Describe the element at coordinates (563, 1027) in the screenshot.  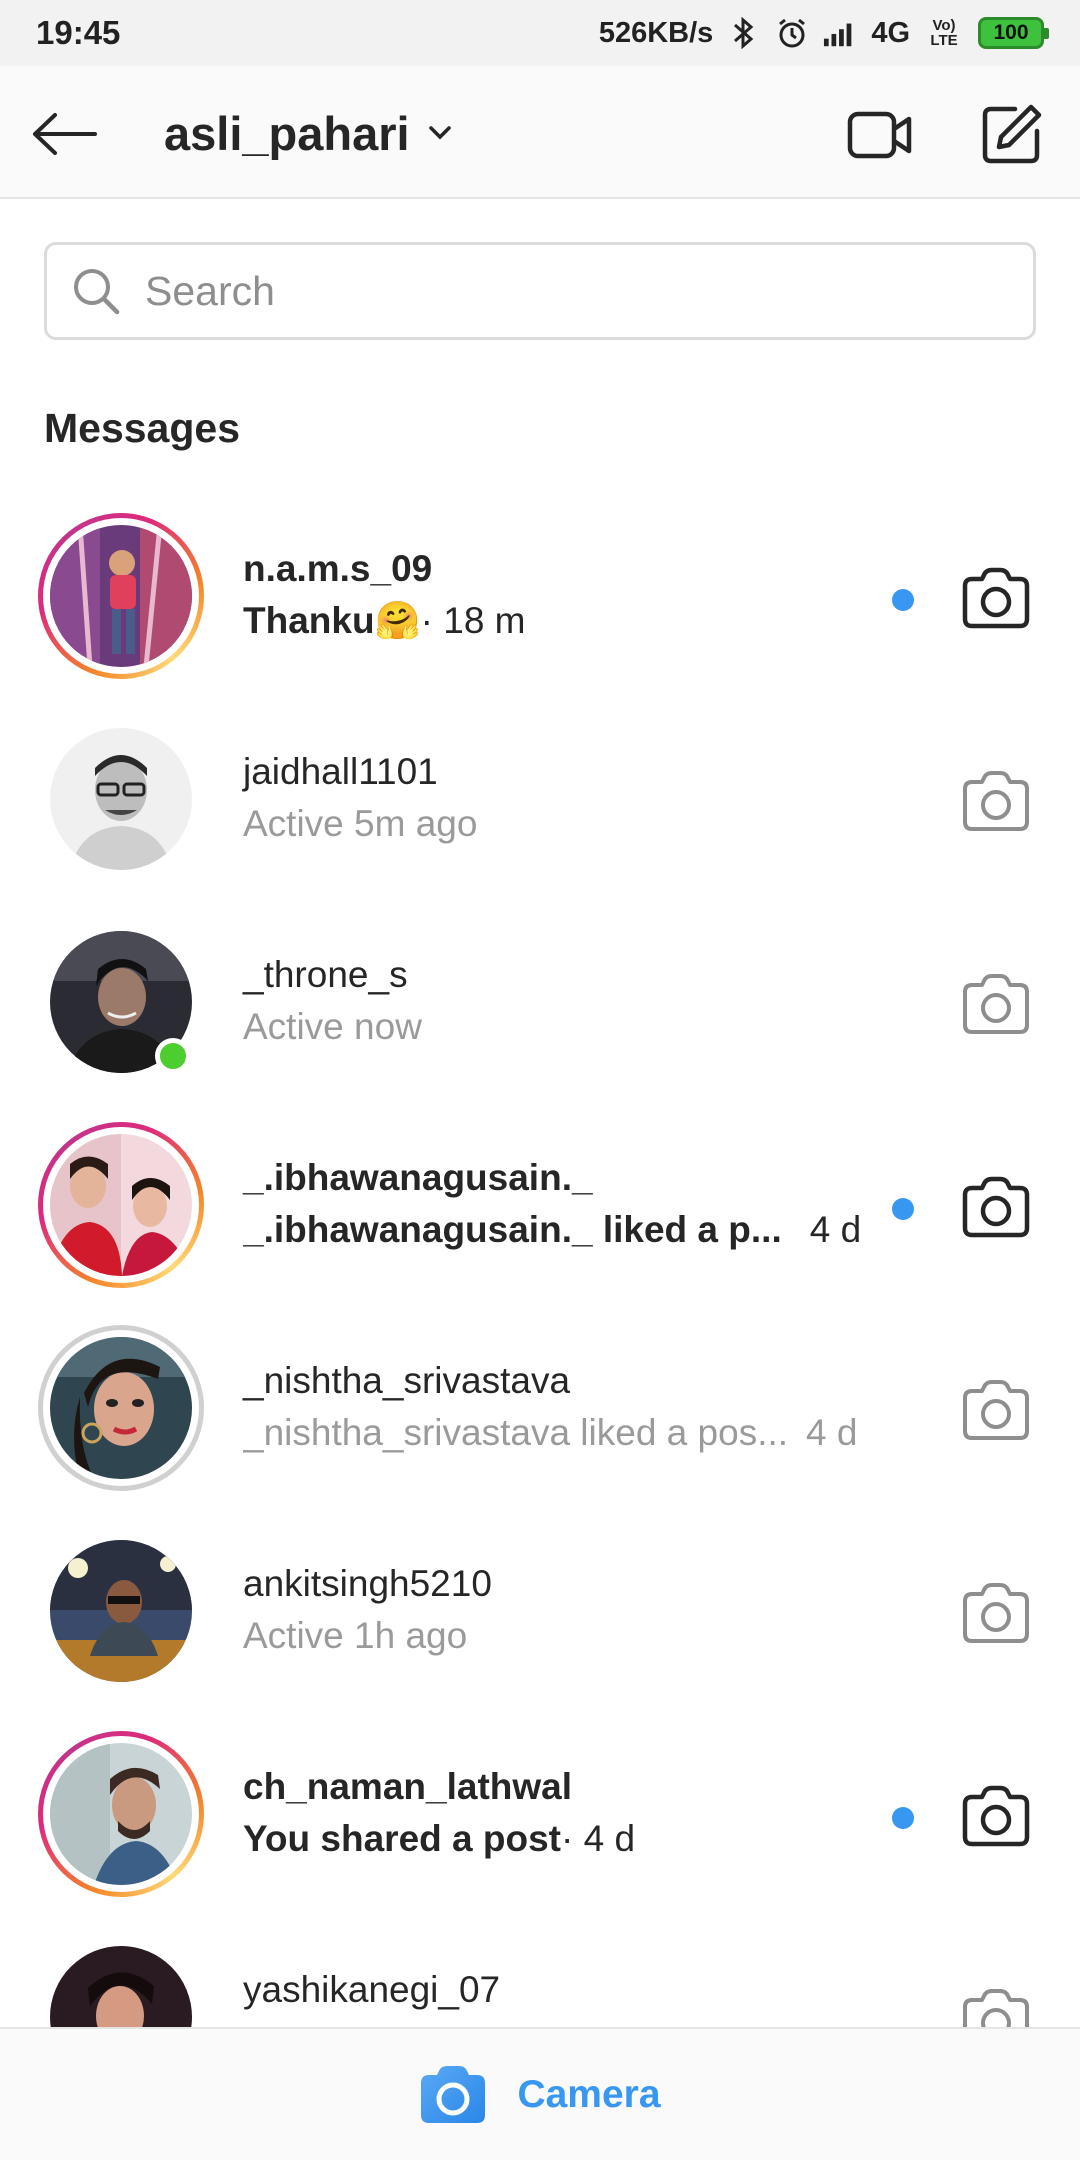
I see `conversation-preview: Active now` at that location.